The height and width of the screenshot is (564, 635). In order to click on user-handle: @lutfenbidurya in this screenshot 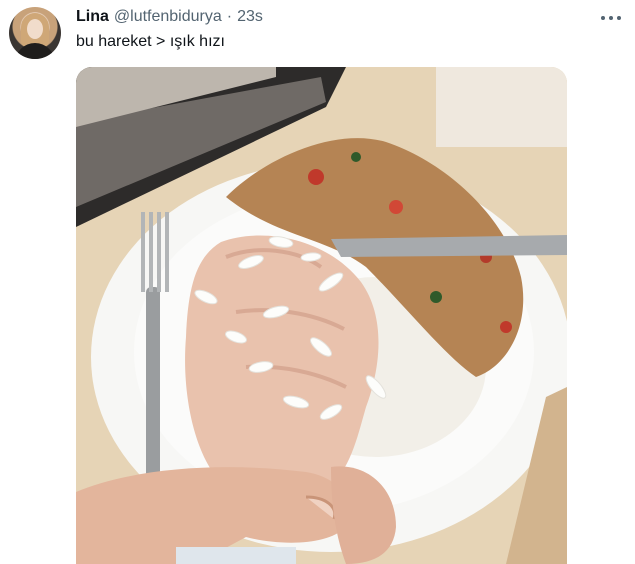, I will do `click(168, 17)`.